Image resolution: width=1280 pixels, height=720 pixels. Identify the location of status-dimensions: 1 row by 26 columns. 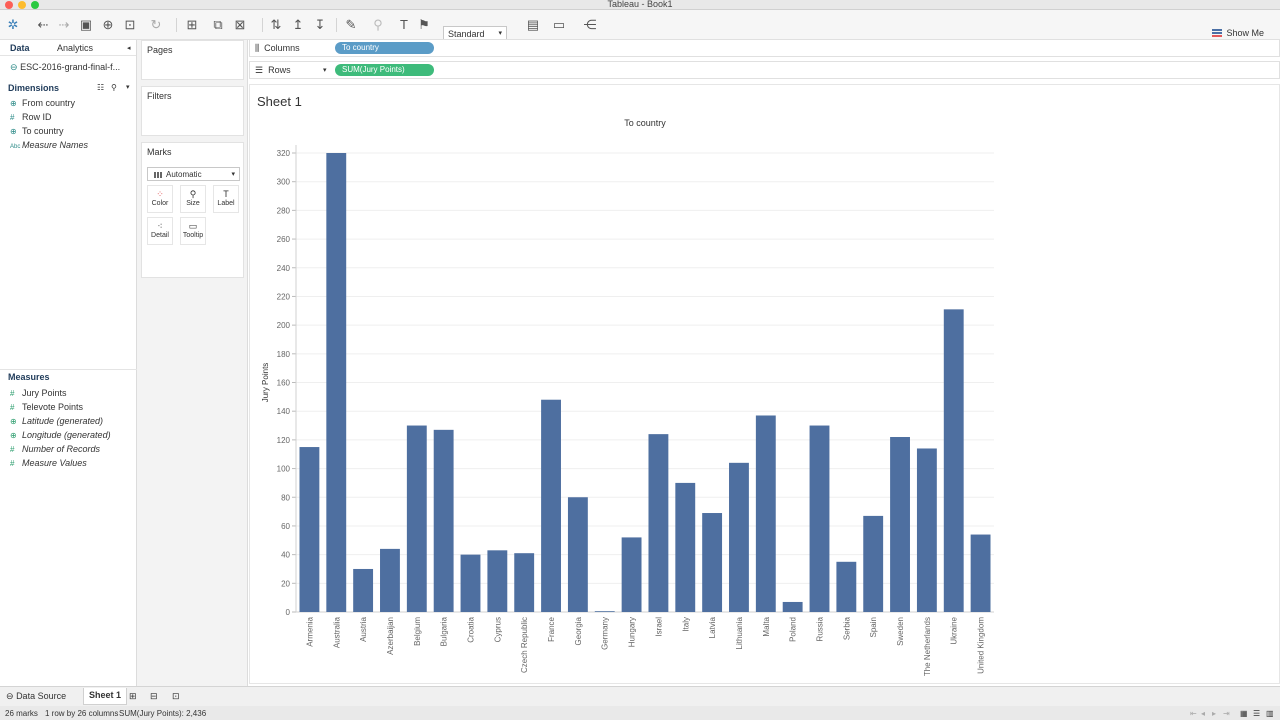
(82, 713).